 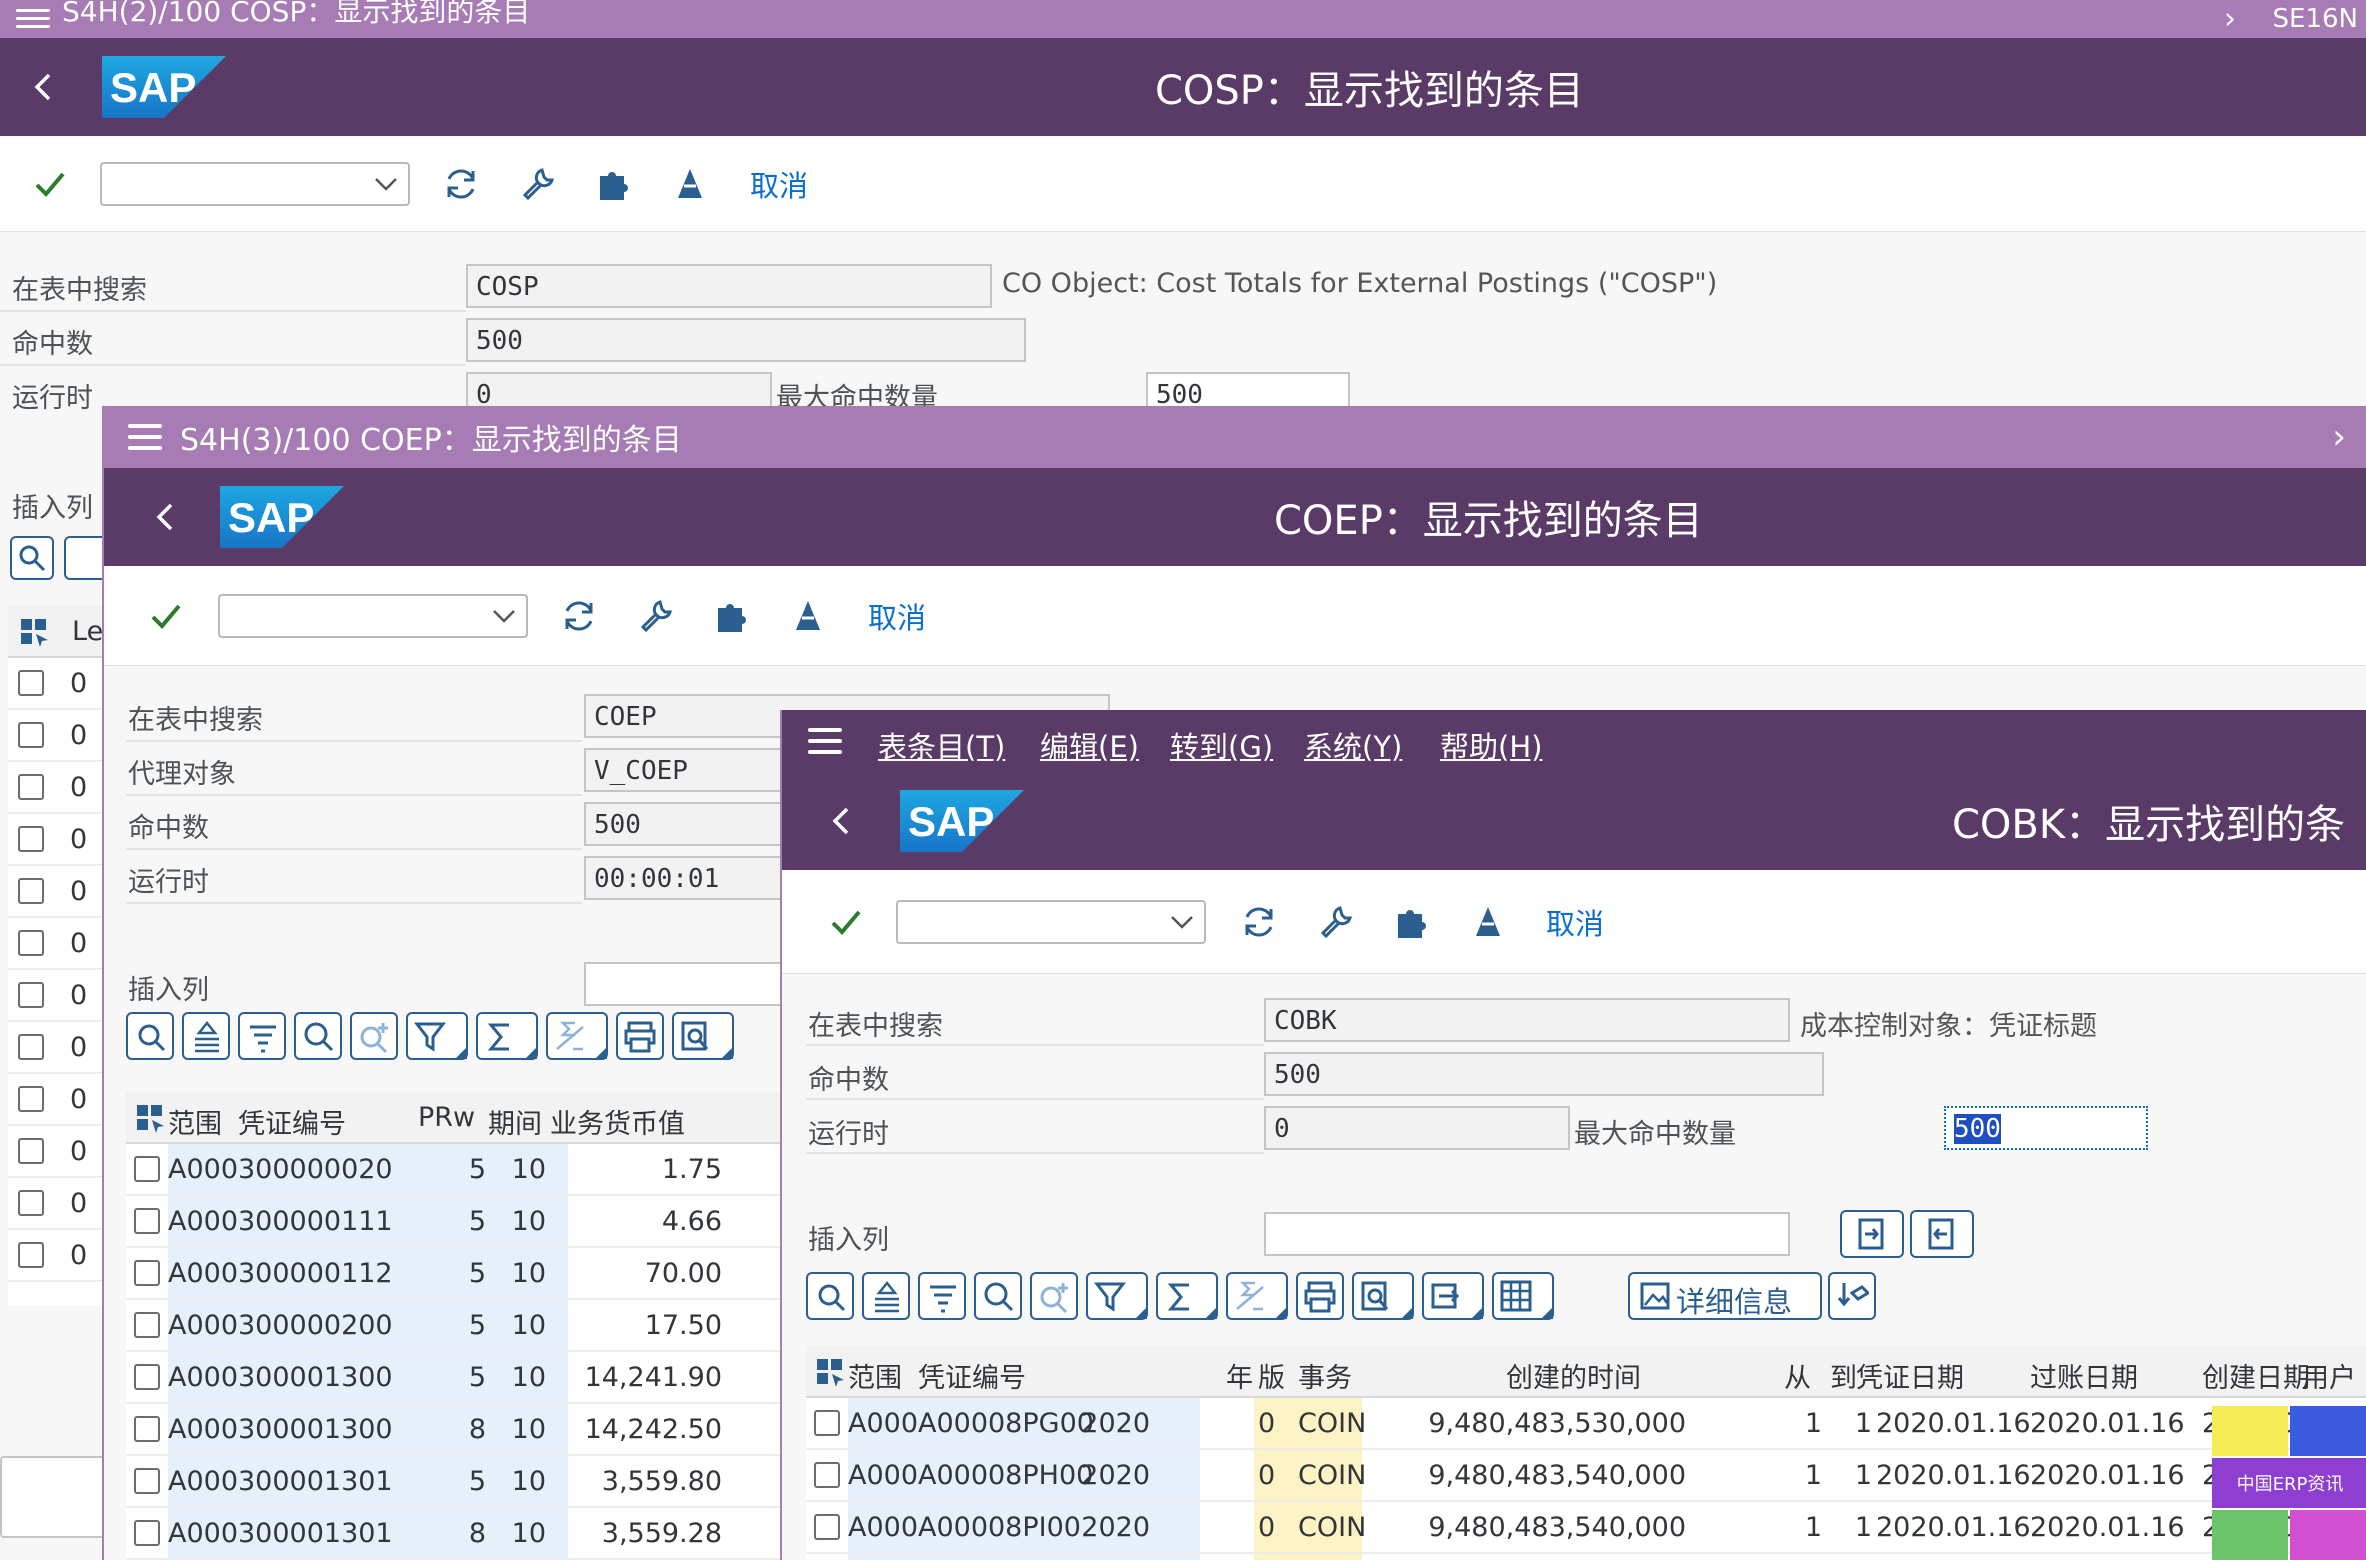 What do you see at coordinates (1725, 1296) in the screenshot?
I see `detail-button: 详细信息` at bounding box center [1725, 1296].